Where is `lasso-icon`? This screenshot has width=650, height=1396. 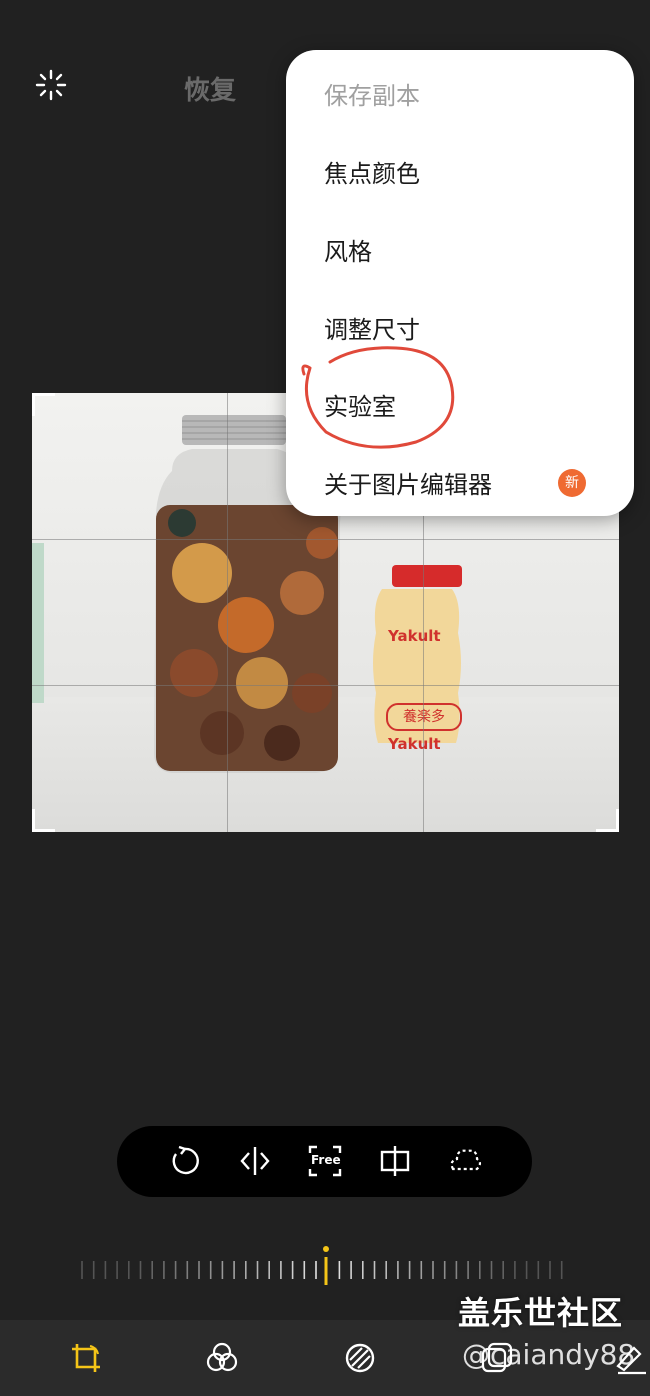
lasso-icon is located at coordinates (465, 1161).